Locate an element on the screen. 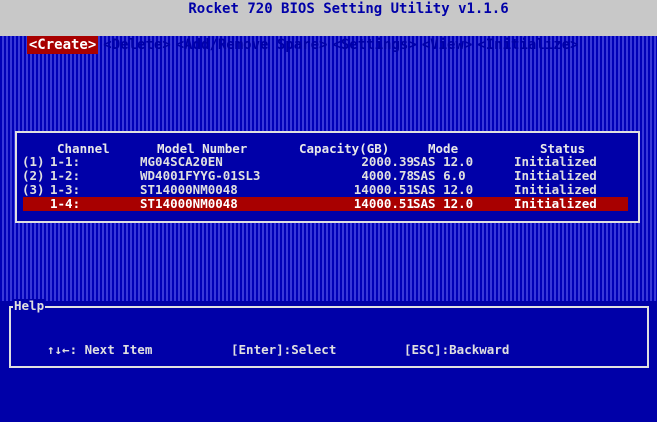 Image resolution: width=657 pixels, height=422 pixels. row-model: MG04SCA20EN is located at coordinates (181, 161).